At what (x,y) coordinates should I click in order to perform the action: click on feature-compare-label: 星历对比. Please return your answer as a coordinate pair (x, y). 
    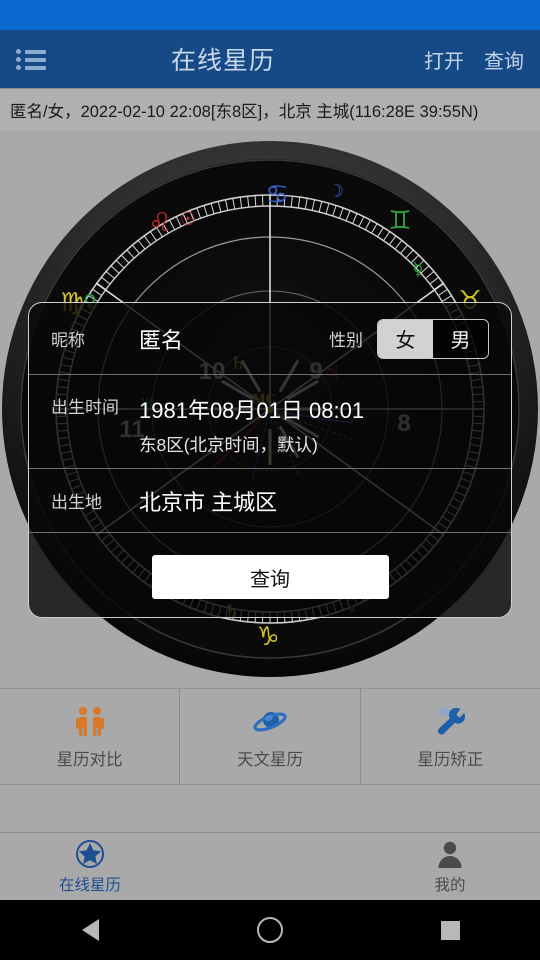
    Looking at the image, I should click on (89, 759).